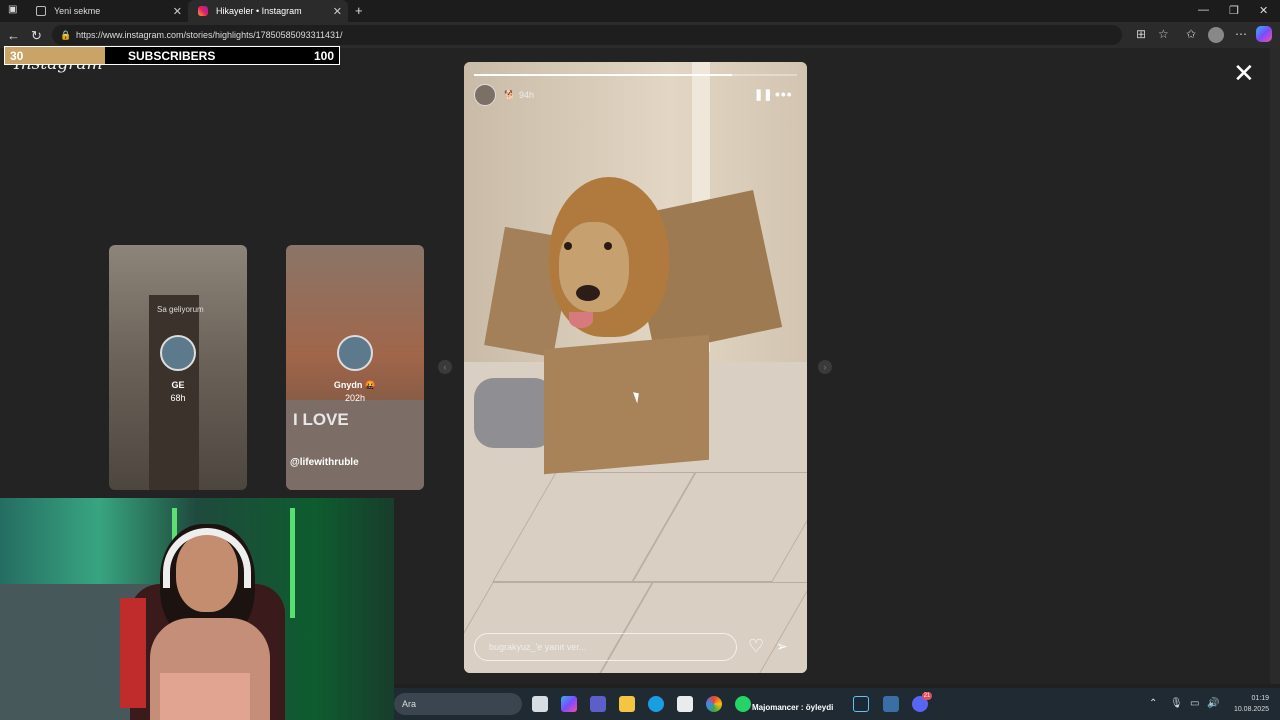 This screenshot has width=1280, height=720. Describe the element at coordinates (581, 320) in the screenshot. I see `dog-tongue` at that location.